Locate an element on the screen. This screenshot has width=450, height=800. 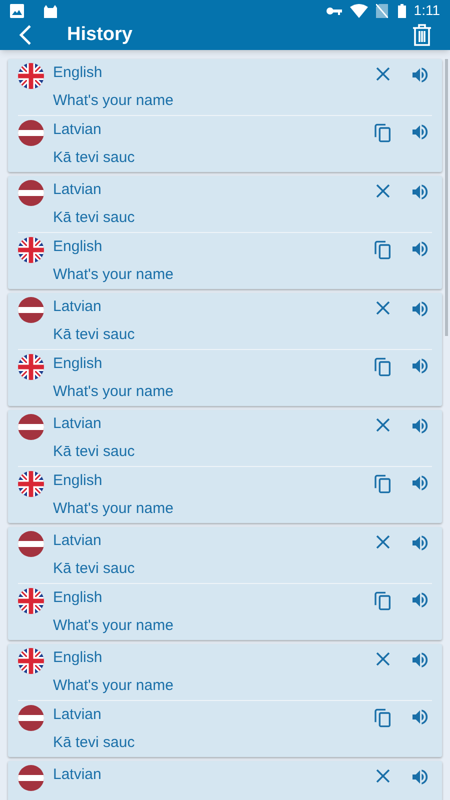
screen-title: History is located at coordinates (100, 35).